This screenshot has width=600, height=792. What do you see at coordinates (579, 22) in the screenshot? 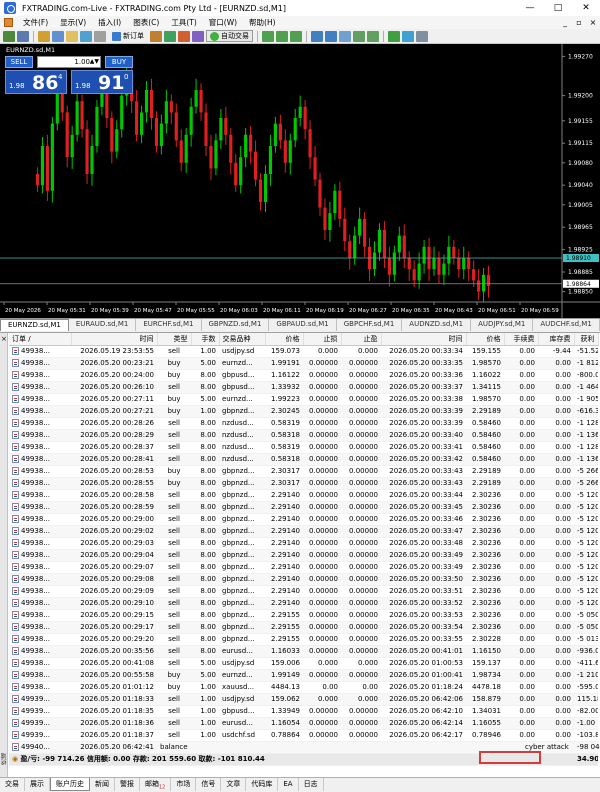
I see `child-restore-button: ▫` at bounding box center [579, 22].